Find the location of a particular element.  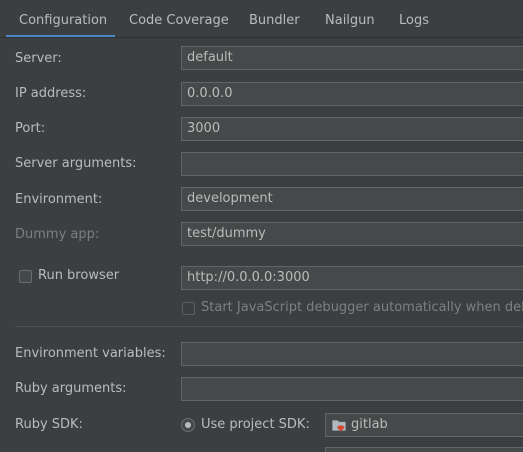

server-arguments-field is located at coordinates (352, 164).